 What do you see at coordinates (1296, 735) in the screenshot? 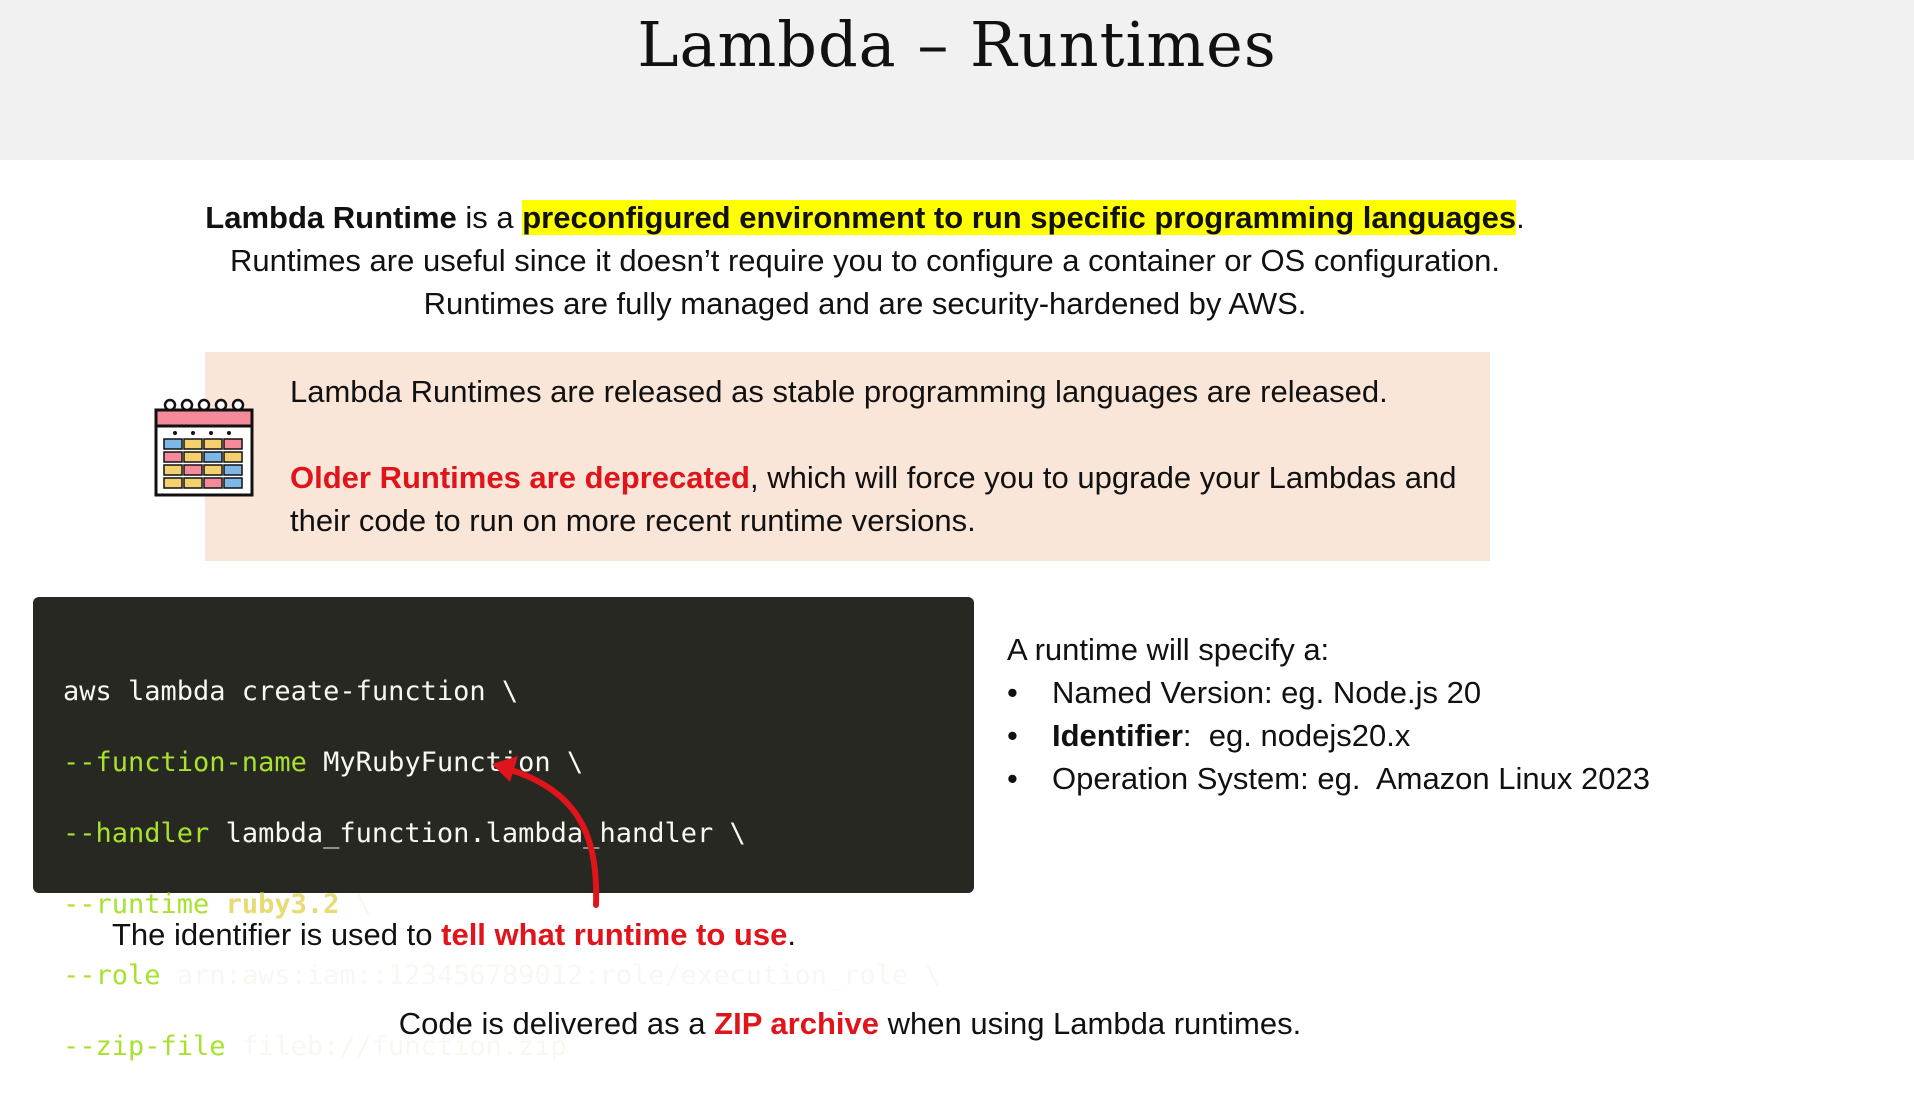
I see `spec-text: : eg. nodejs20.x` at bounding box center [1296, 735].